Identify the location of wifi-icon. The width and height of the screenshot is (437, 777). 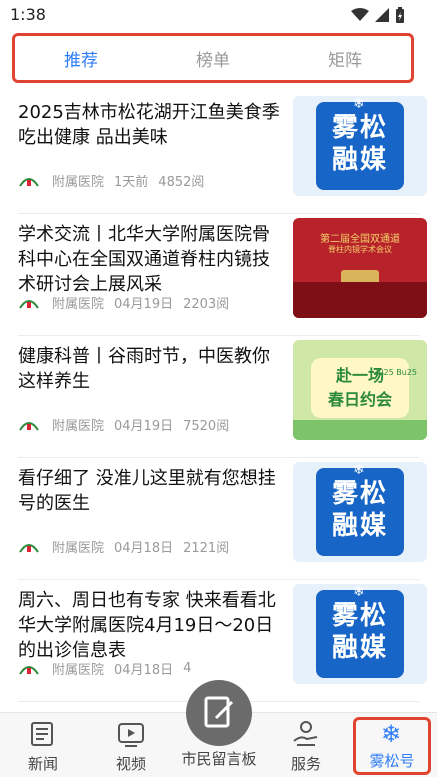
(360, 14).